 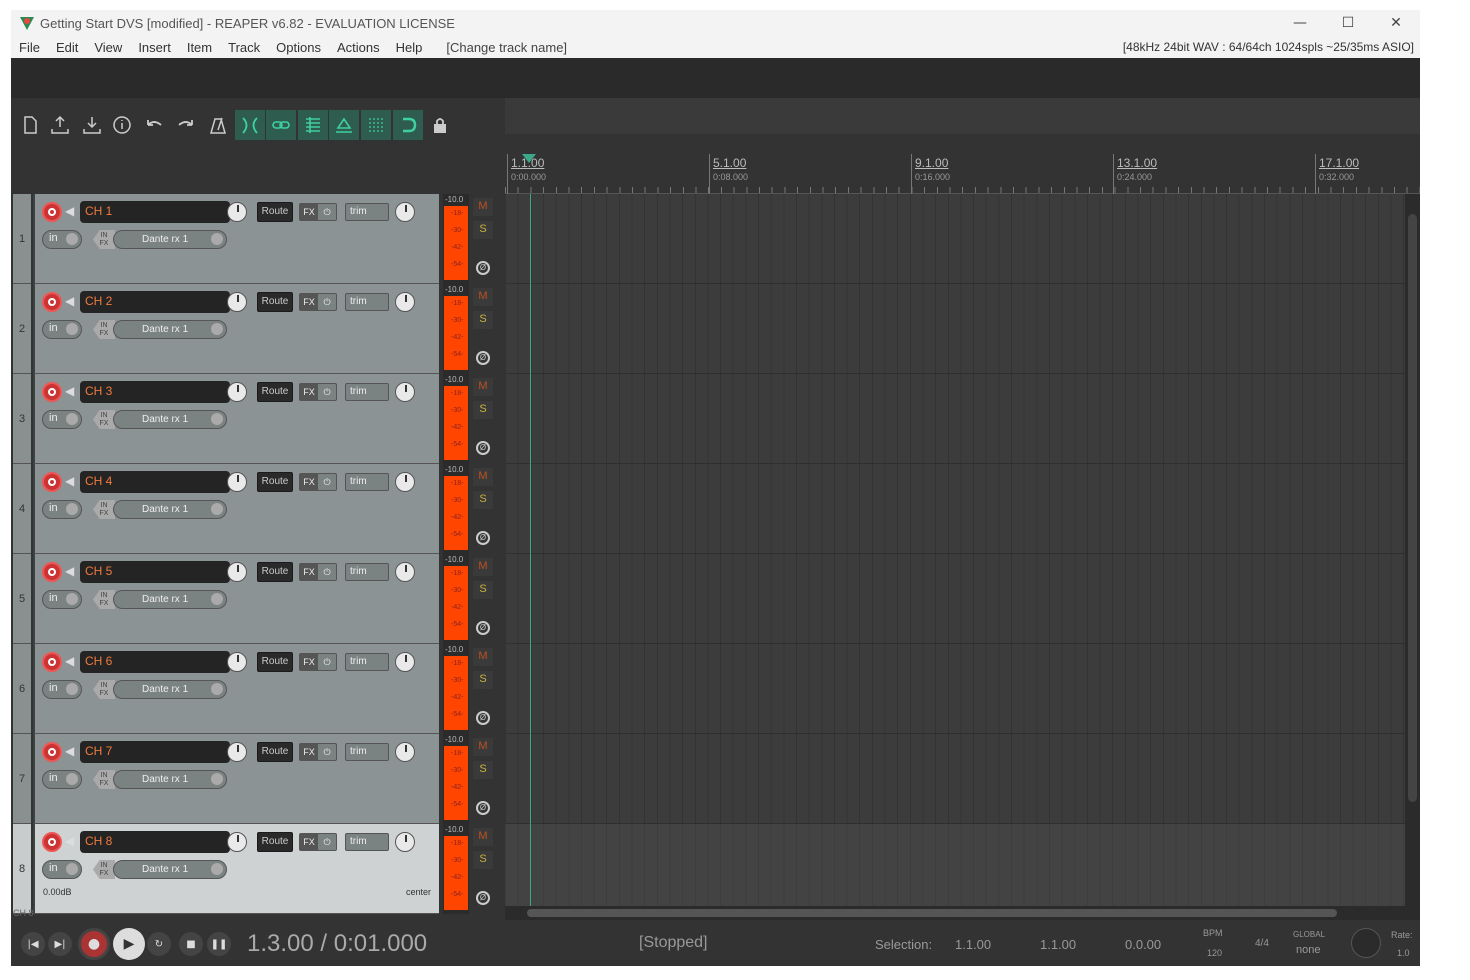 What do you see at coordinates (236, 599) in the screenshot?
I see `track-header: ◀ CH 5 Route FX ⏻ trim in IN FX Dante rx 1` at bounding box center [236, 599].